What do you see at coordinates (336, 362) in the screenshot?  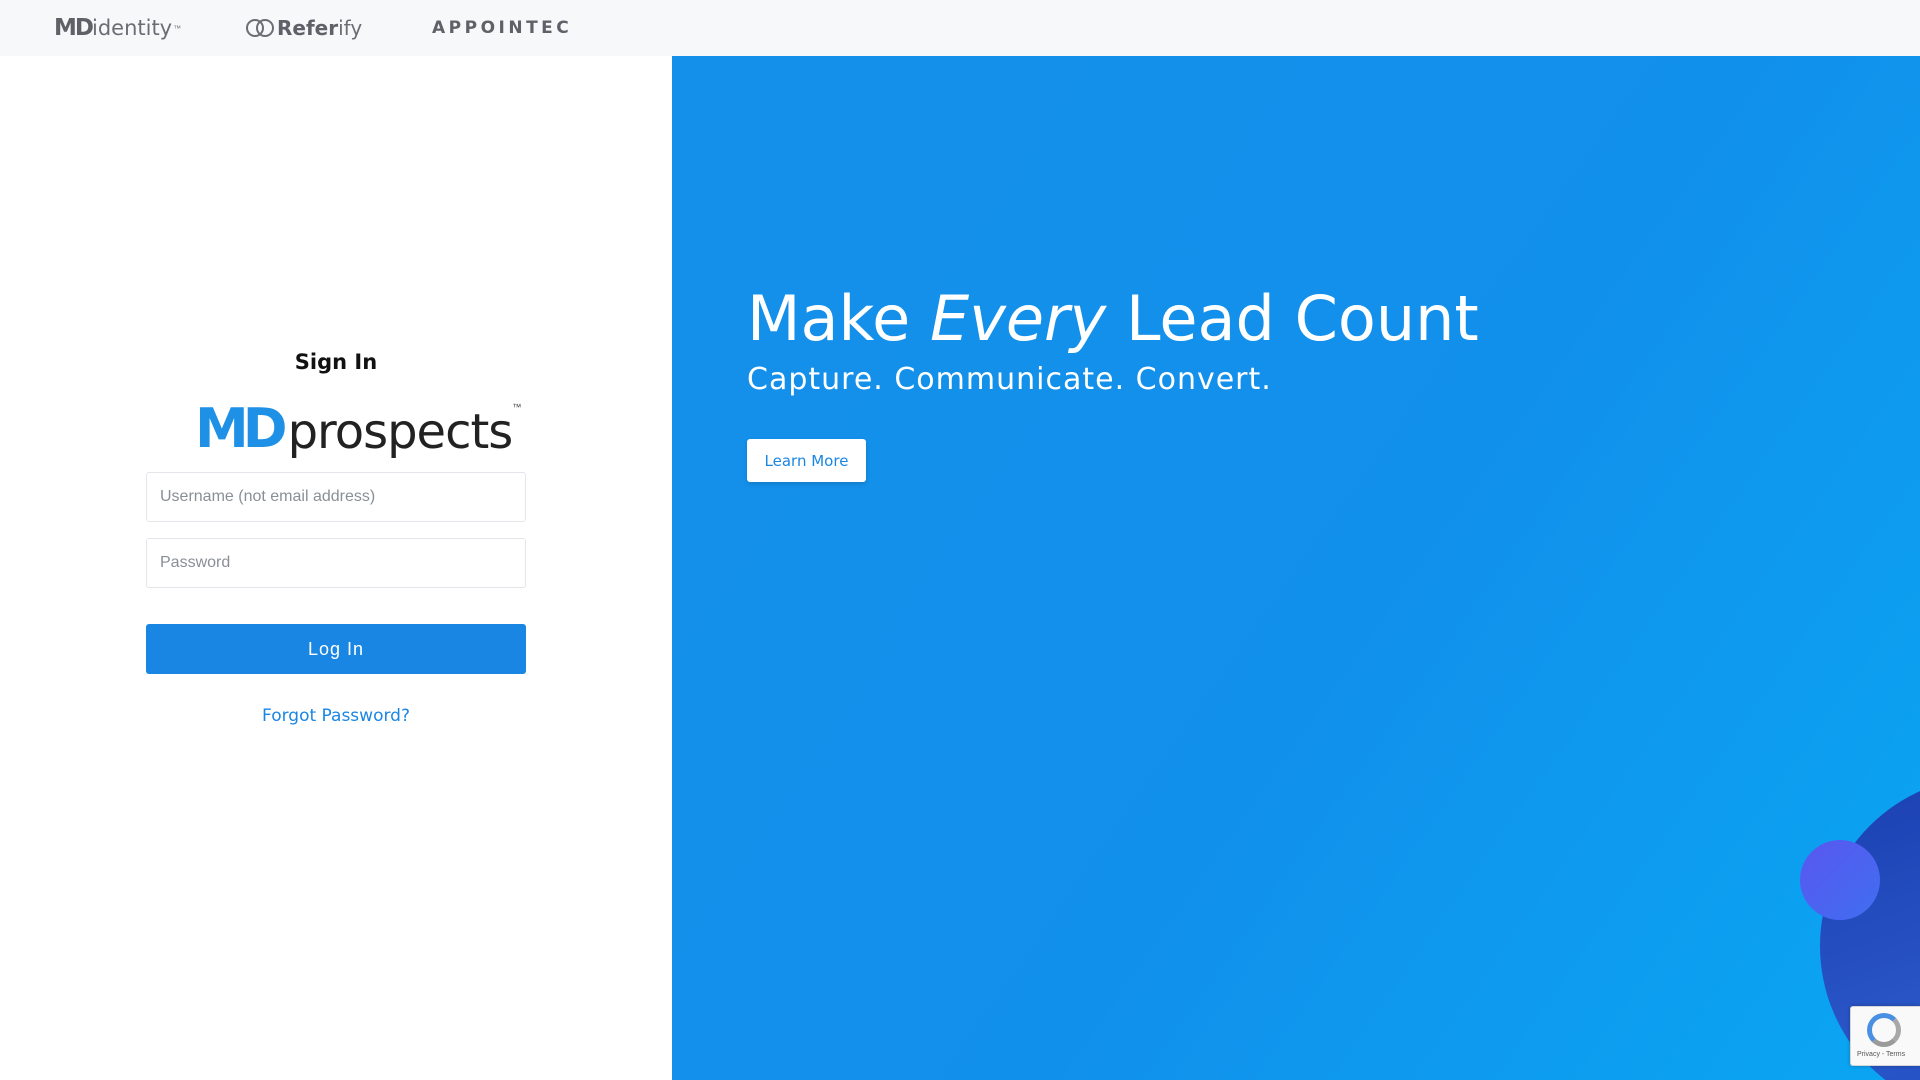 I see `signin-title: Sign In` at bounding box center [336, 362].